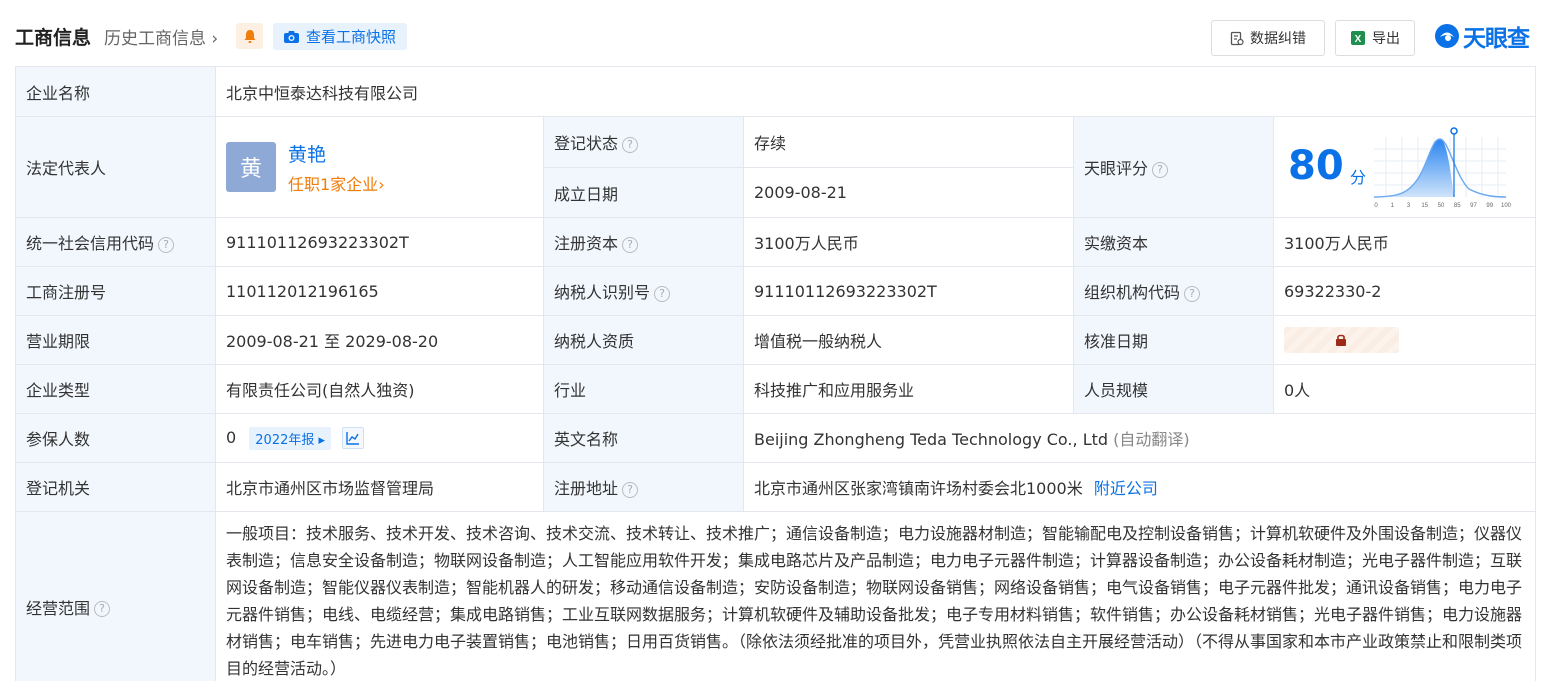  Describe the element at coordinates (1393, 206) in the screenshot. I see `score-tick-label: 1` at that location.